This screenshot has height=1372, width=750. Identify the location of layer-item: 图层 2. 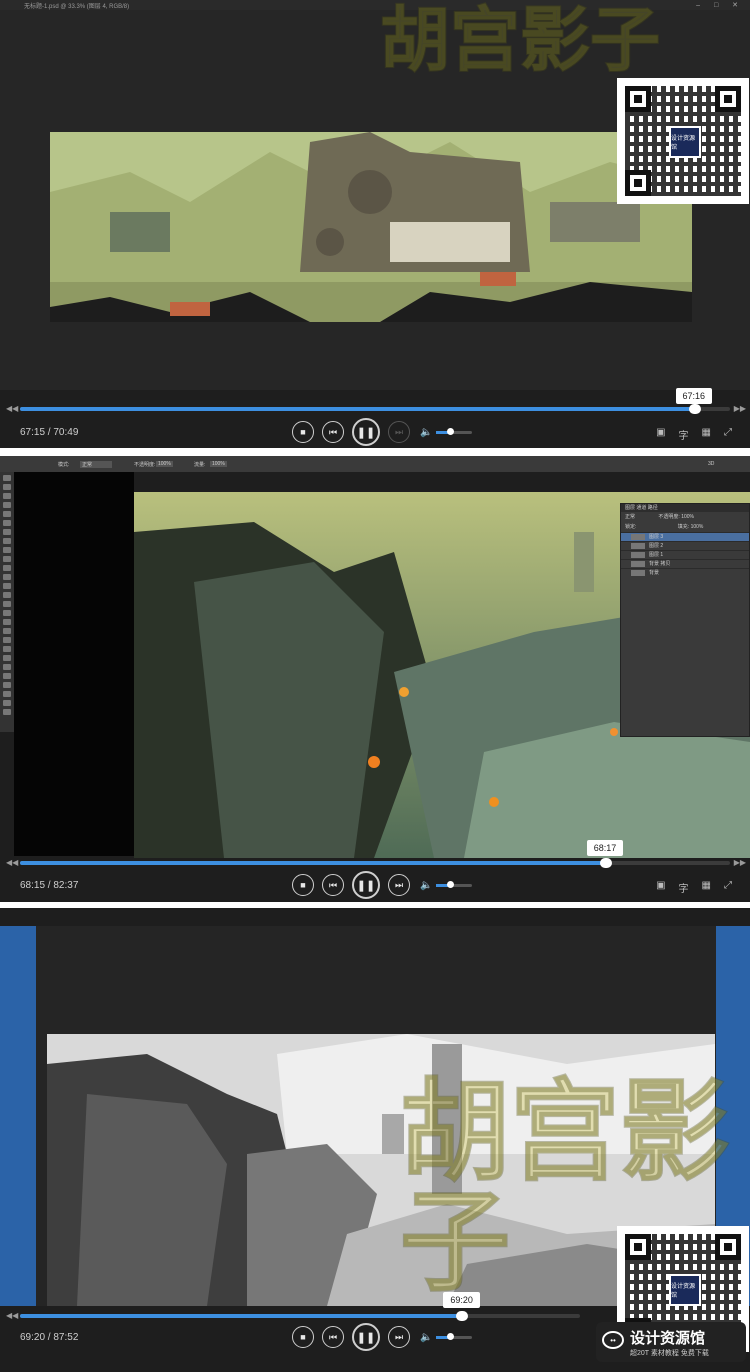
(685, 545).